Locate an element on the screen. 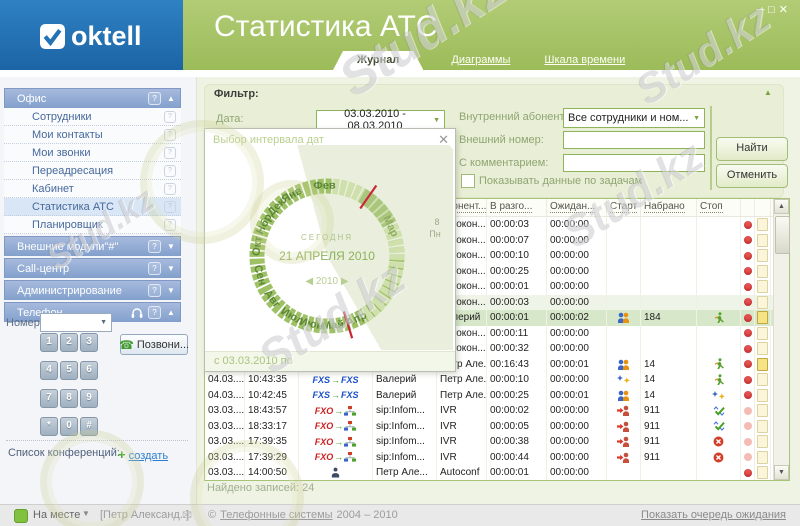 The image size is (800, 526). collapse-filter-arrow-icon: ▲ is located at coordinates (768, 92).